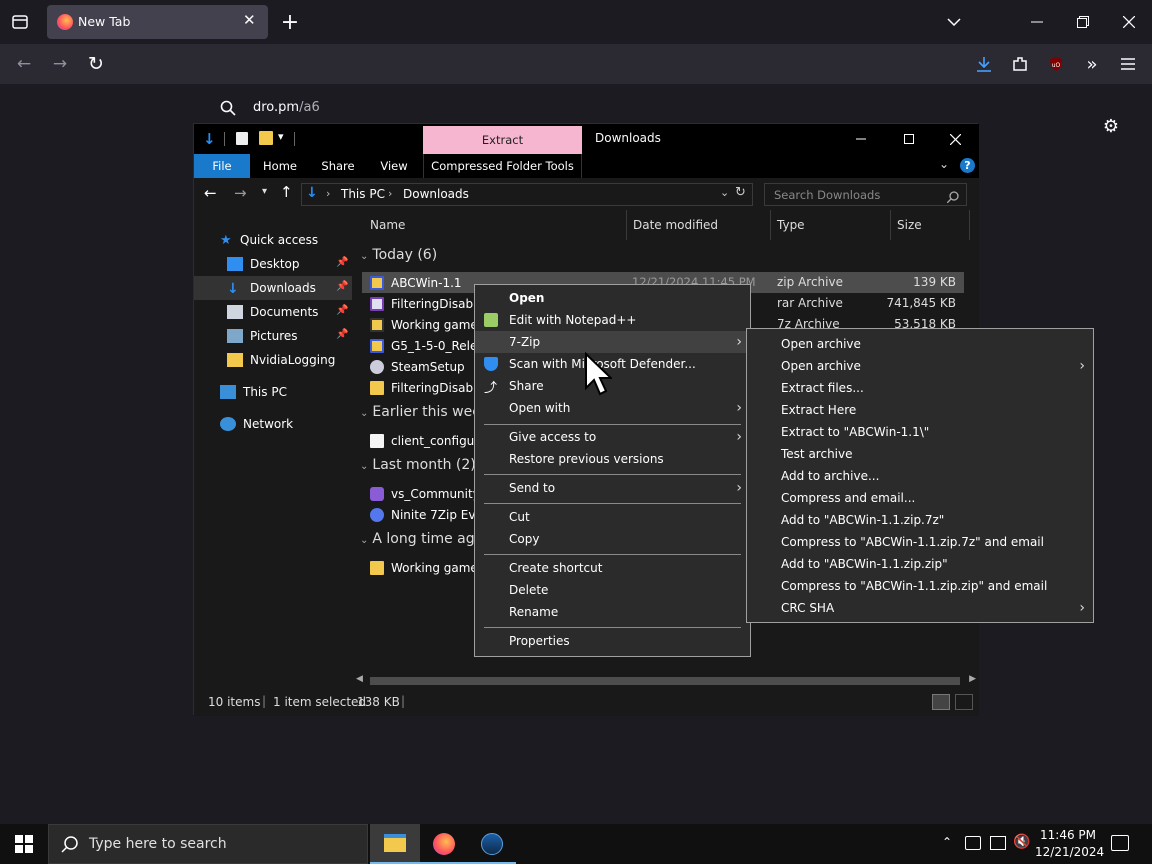 This screenshot has height=864, width=1152. What do you see at coordinates (612, 612) in the screenshot?
I see `menu-item-rename: Rename` at bounding box center [612, 612].